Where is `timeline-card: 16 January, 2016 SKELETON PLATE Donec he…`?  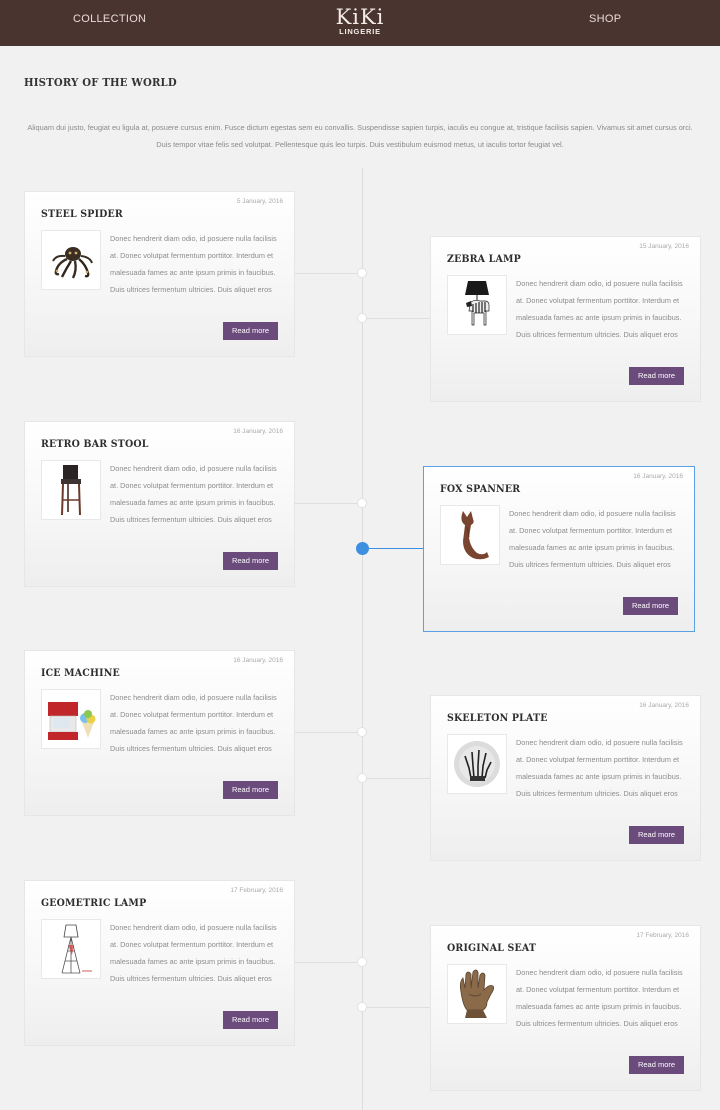 timeline-card: 16 January, 2016 SKELETON PLATE Donec he… is located at coordinates (565, 778).